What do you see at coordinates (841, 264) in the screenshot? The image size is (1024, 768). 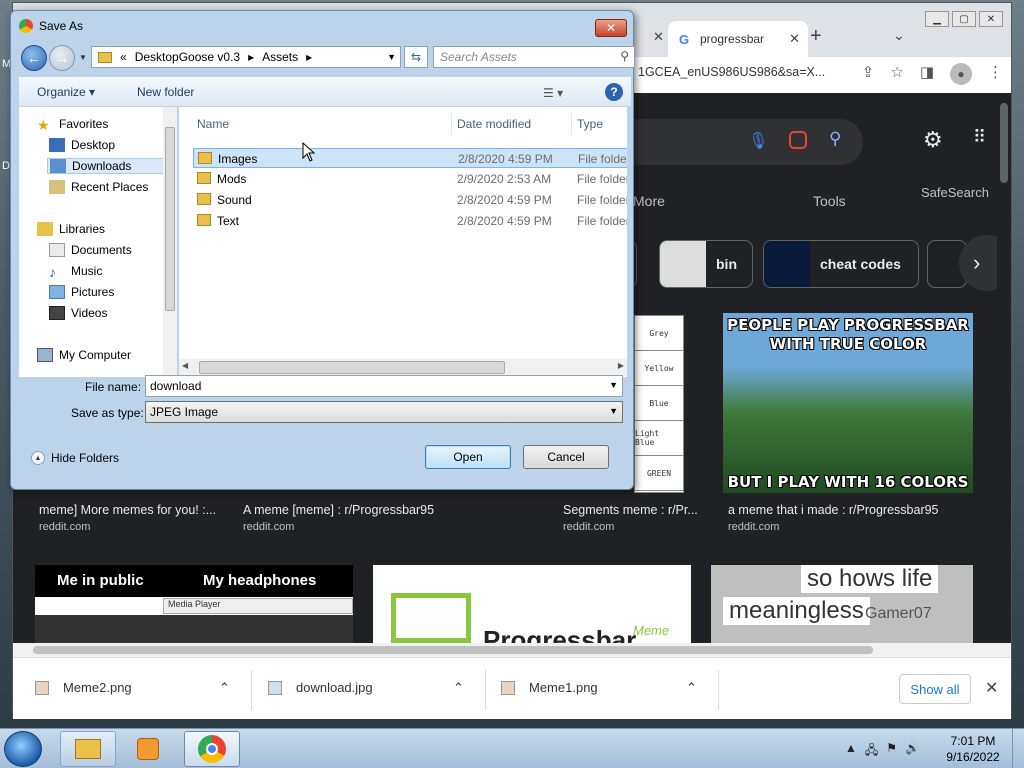 I see `chip-cheat-codes: cheat codes` at bounding box center [841, 264].